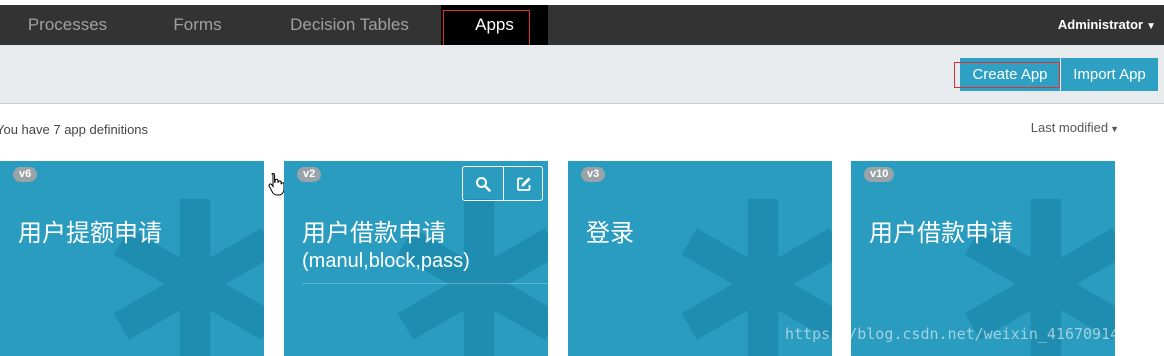 This screenshot has width=1164, height=356. Describe the element at coordinates (952, 334) in the screenshot. I see `blog-watermark: https://blog.csdn.net/weixin_41670914` at that location.